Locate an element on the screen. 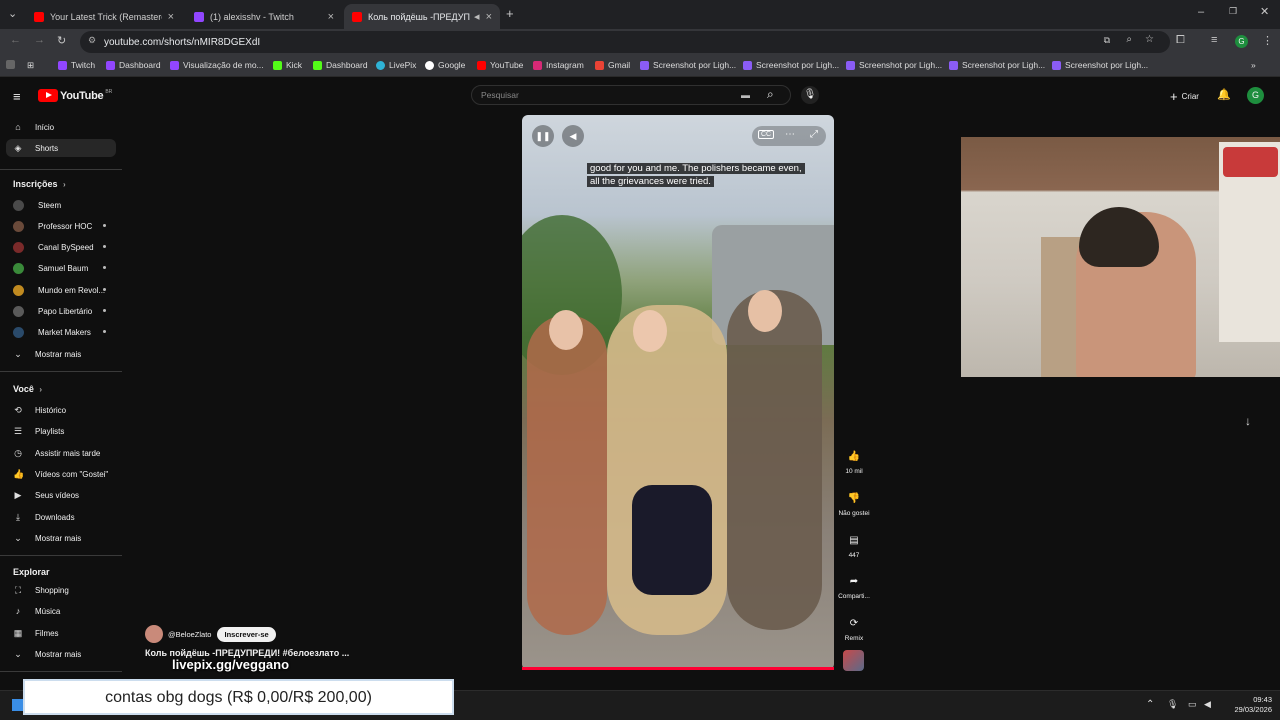 This screenshot has height=720, width=1280. volume-icon: ◀ is located at coordinates (1207, 704).